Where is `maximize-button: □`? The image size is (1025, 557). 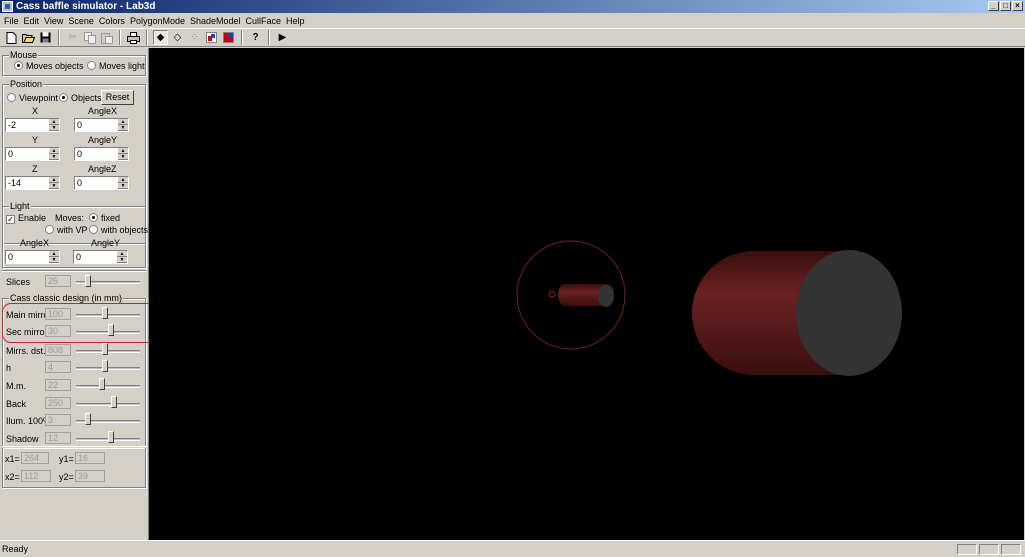 maximize-button: □ is located at coordinates (1005, 6).